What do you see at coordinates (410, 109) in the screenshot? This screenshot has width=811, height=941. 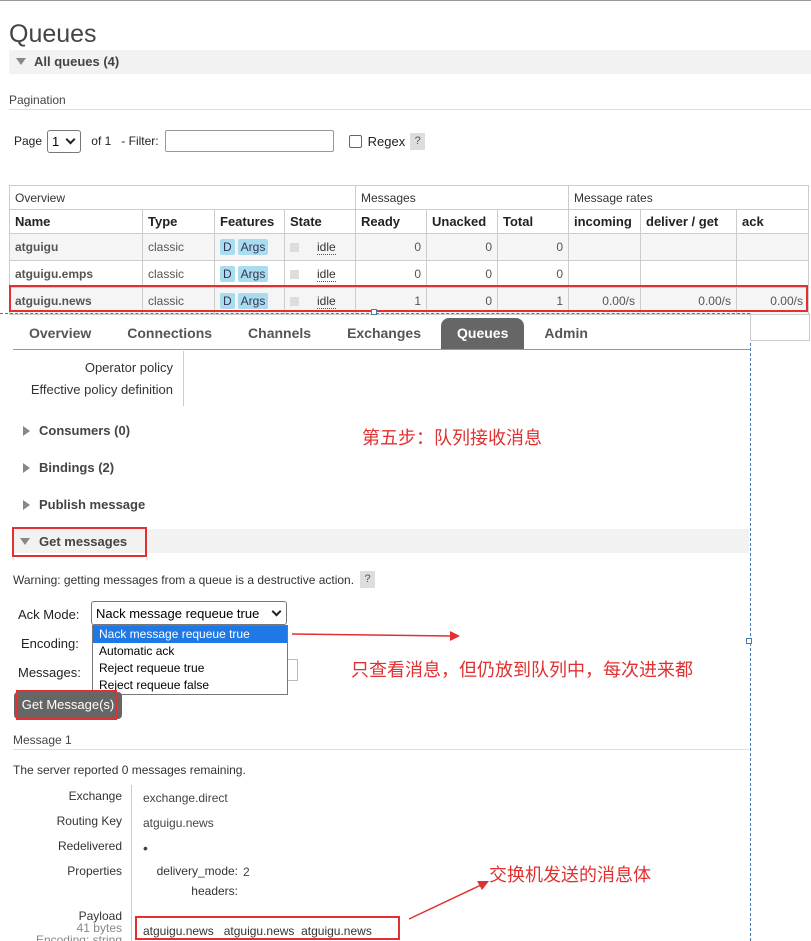 I see `pagination-divider` at bounding box center [410, 109].